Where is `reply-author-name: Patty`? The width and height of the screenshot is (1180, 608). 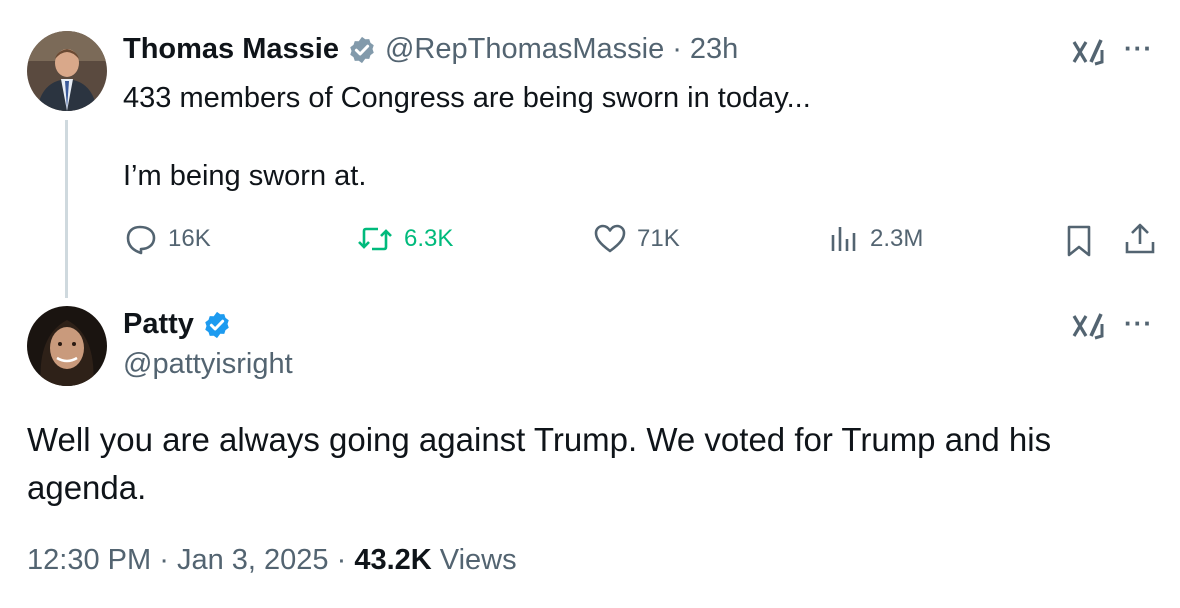 reply-author-name: Patty is located at coordinates (158, 324).